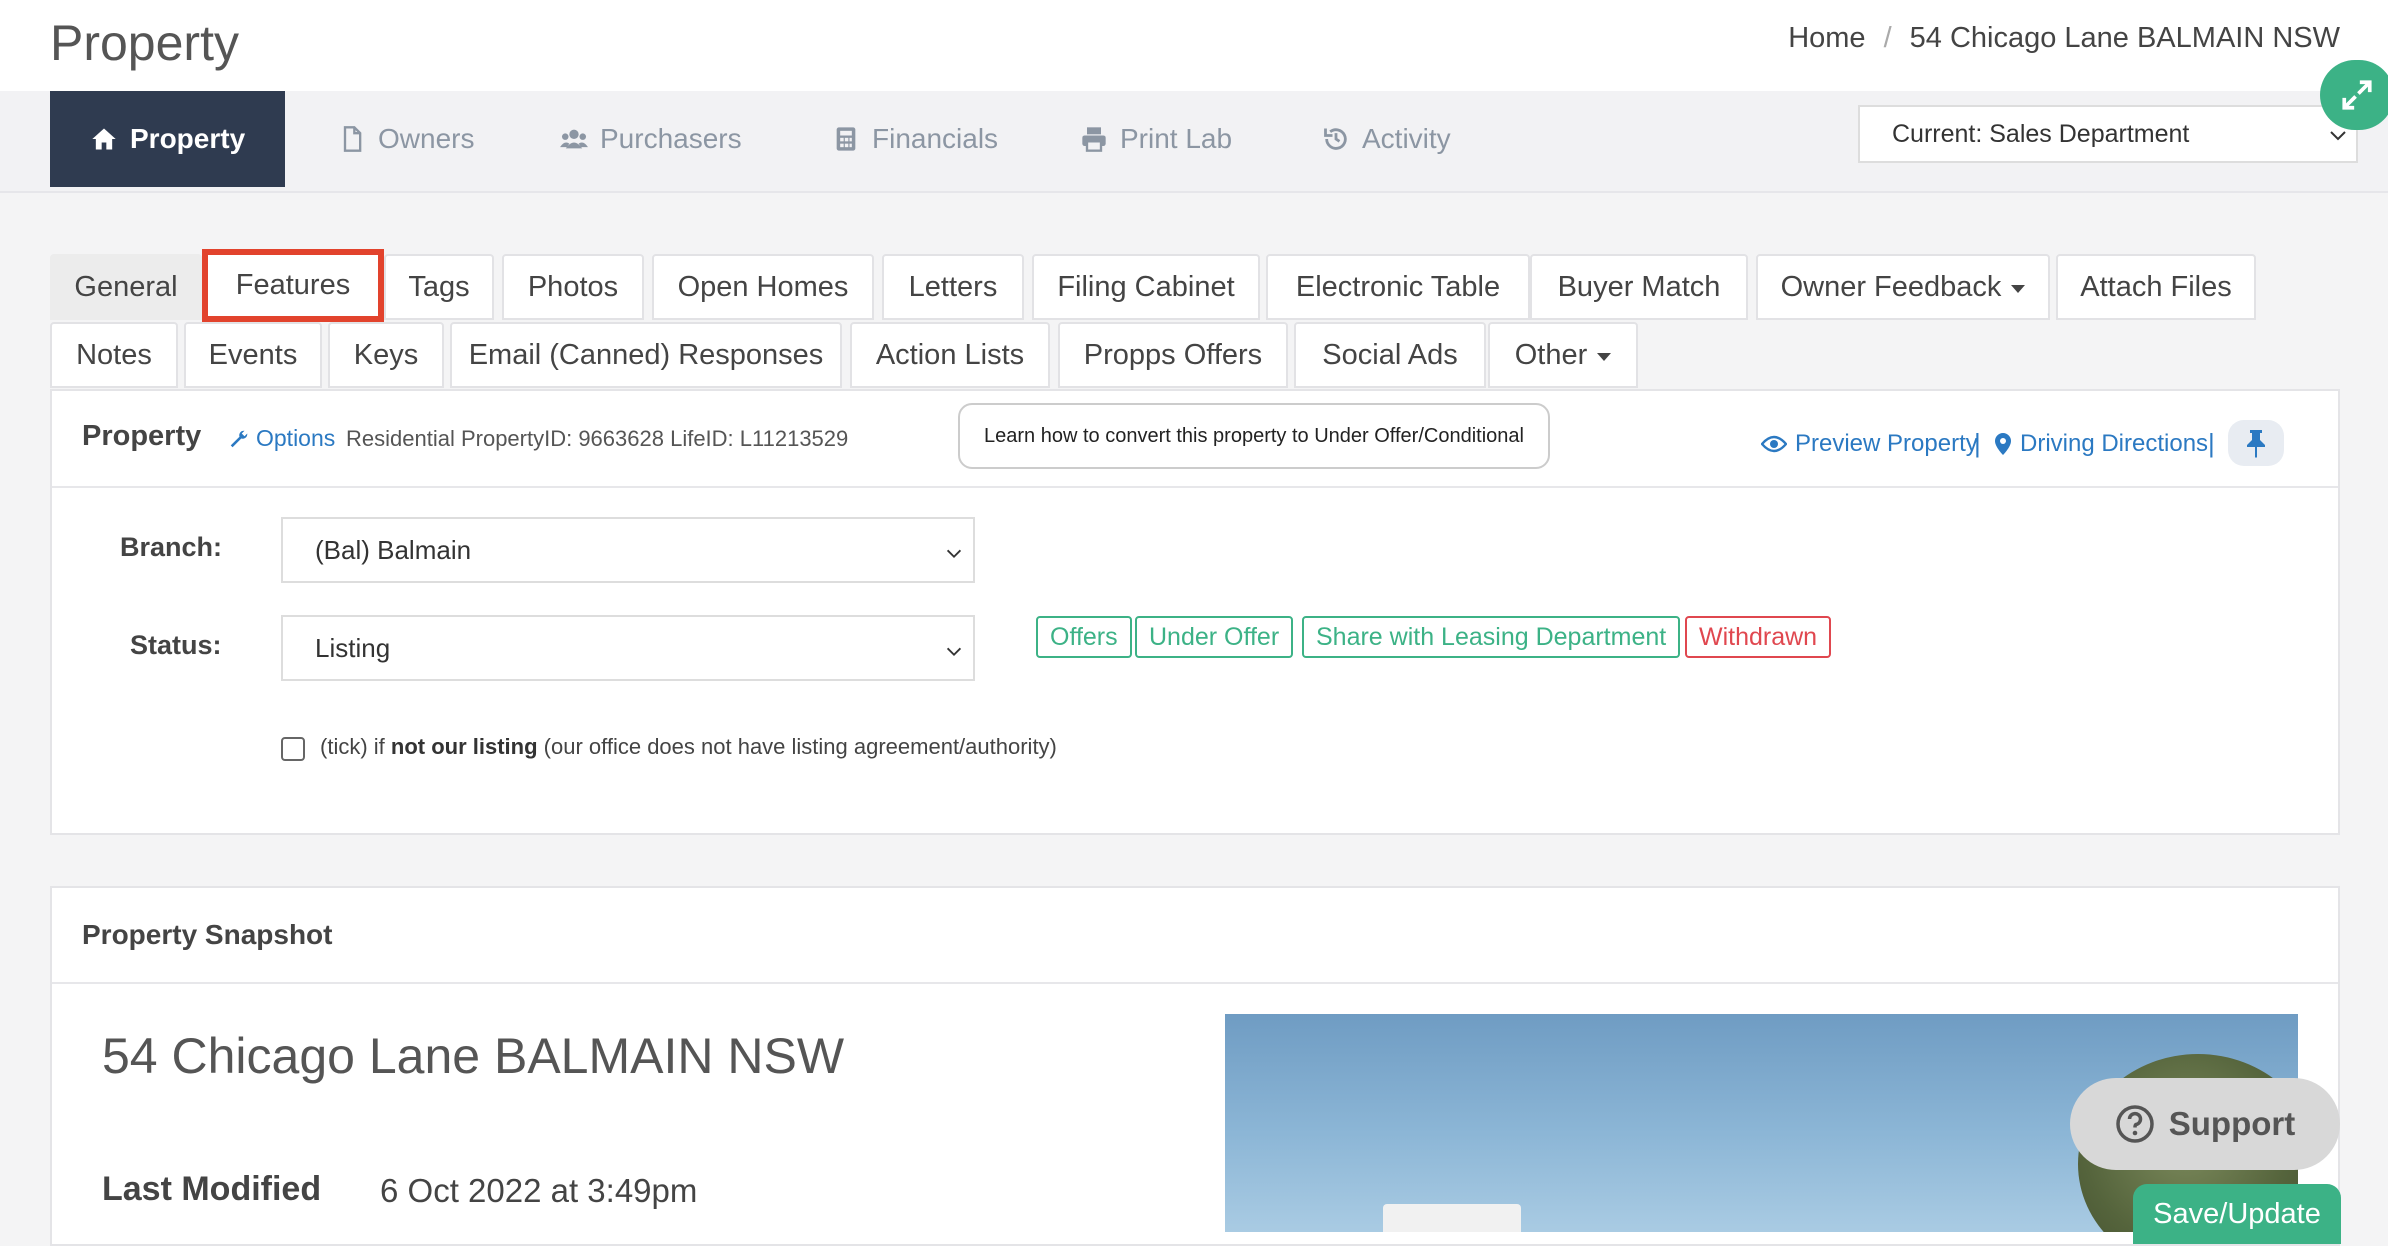 The width and height of the screenshot is (2388, 1246). What do you see at coordinates (188, 138) in the screenshot?
I see `nav-property-label: Property` at bounding box center [188, 138].